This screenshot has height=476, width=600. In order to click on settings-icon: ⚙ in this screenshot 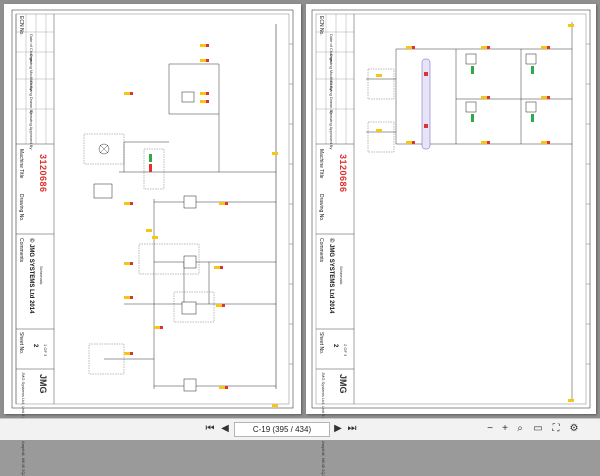, I will do `click(574, 429)`.